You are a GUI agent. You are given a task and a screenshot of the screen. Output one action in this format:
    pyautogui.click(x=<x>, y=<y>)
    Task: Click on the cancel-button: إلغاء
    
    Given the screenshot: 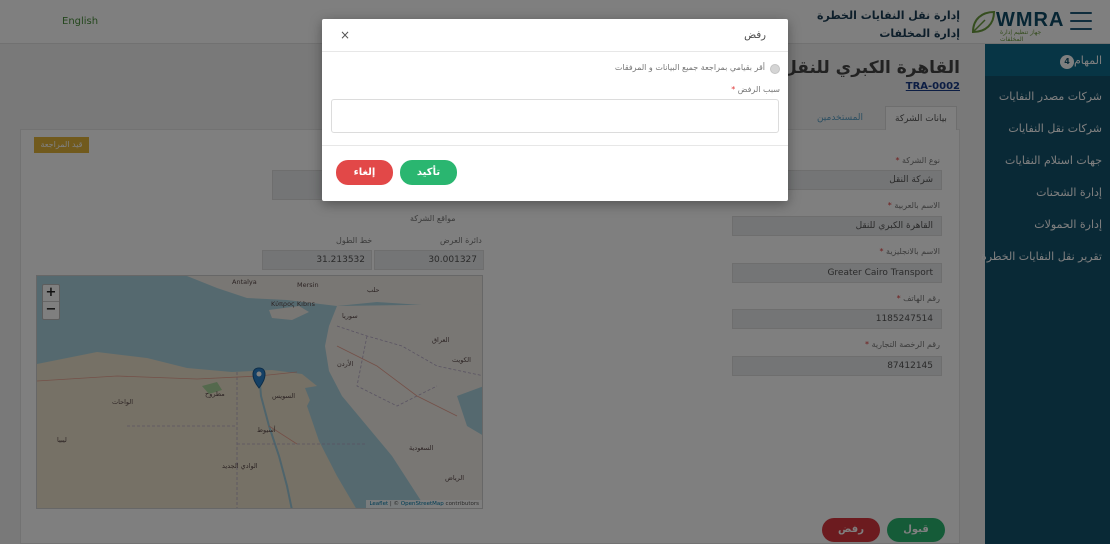 What is the action you would take?
    pyautogui.click(x=364, y=172)
    